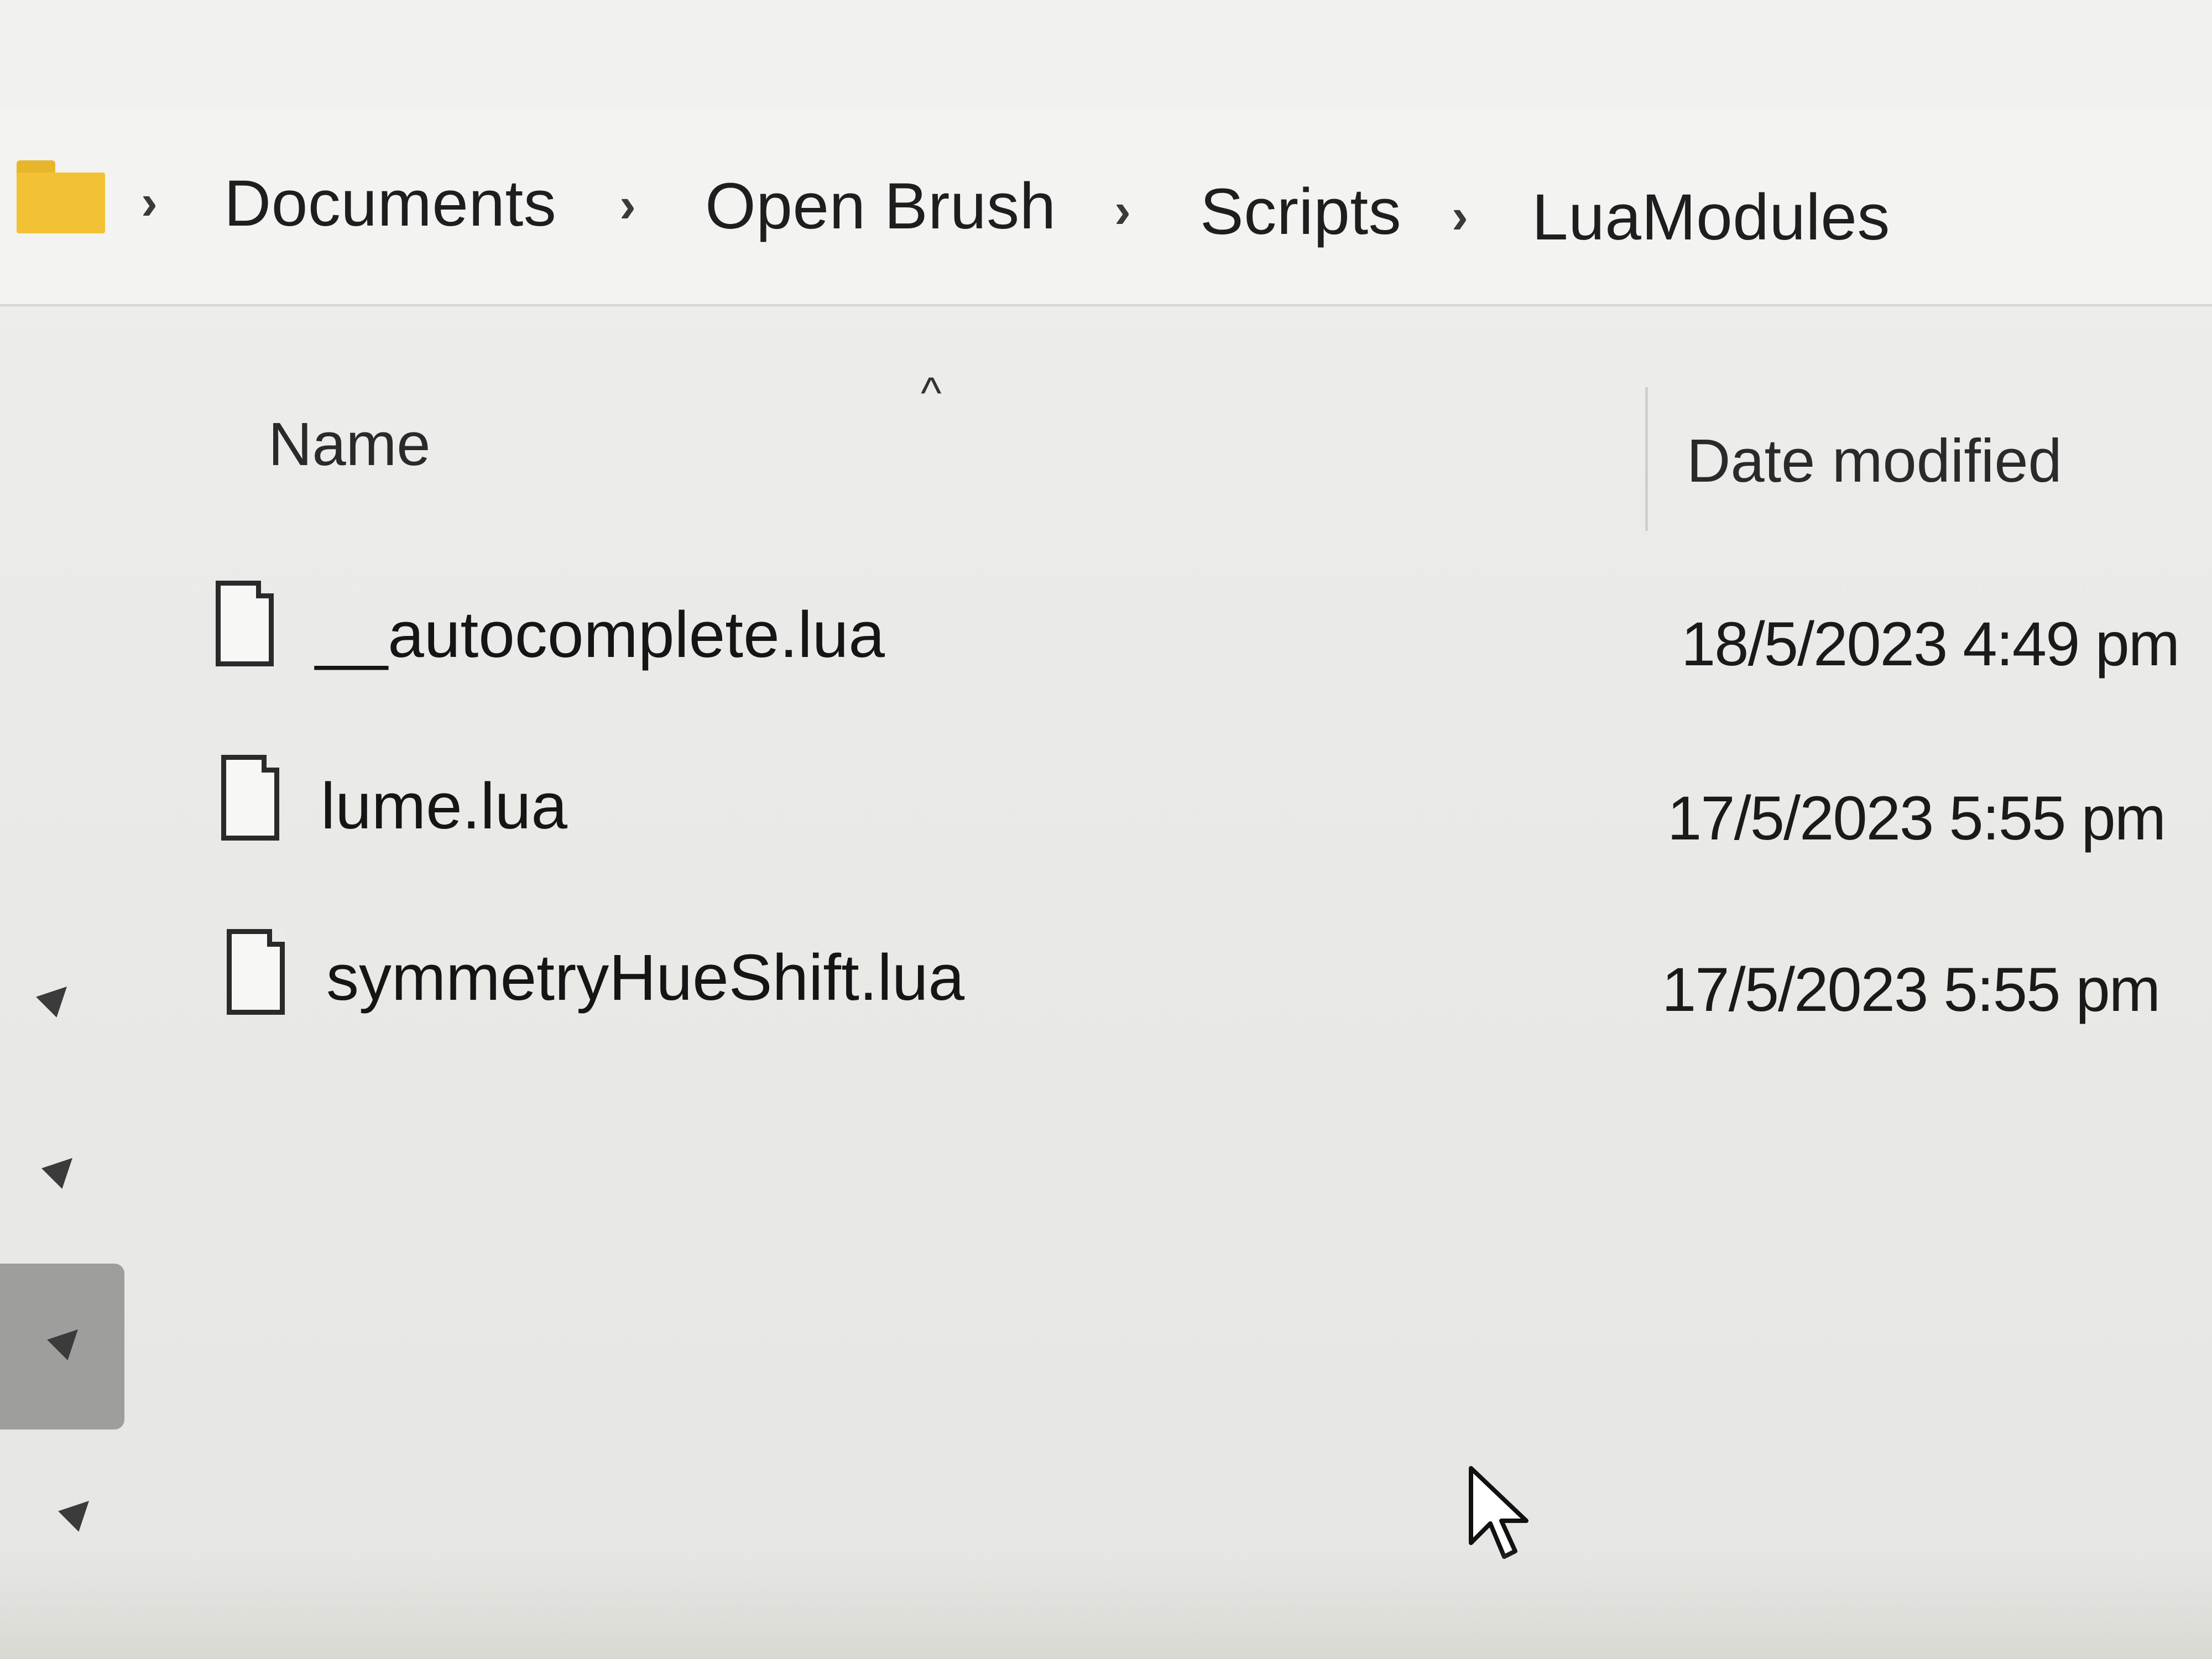 Image resolution: width=2212 pixels, height=1659 pixels. What do you see at coordinates (1931, 644) in the screenshot?
I see `file-date: 18/5/2023 4:49 pm` at bounding box center [1931, 644].